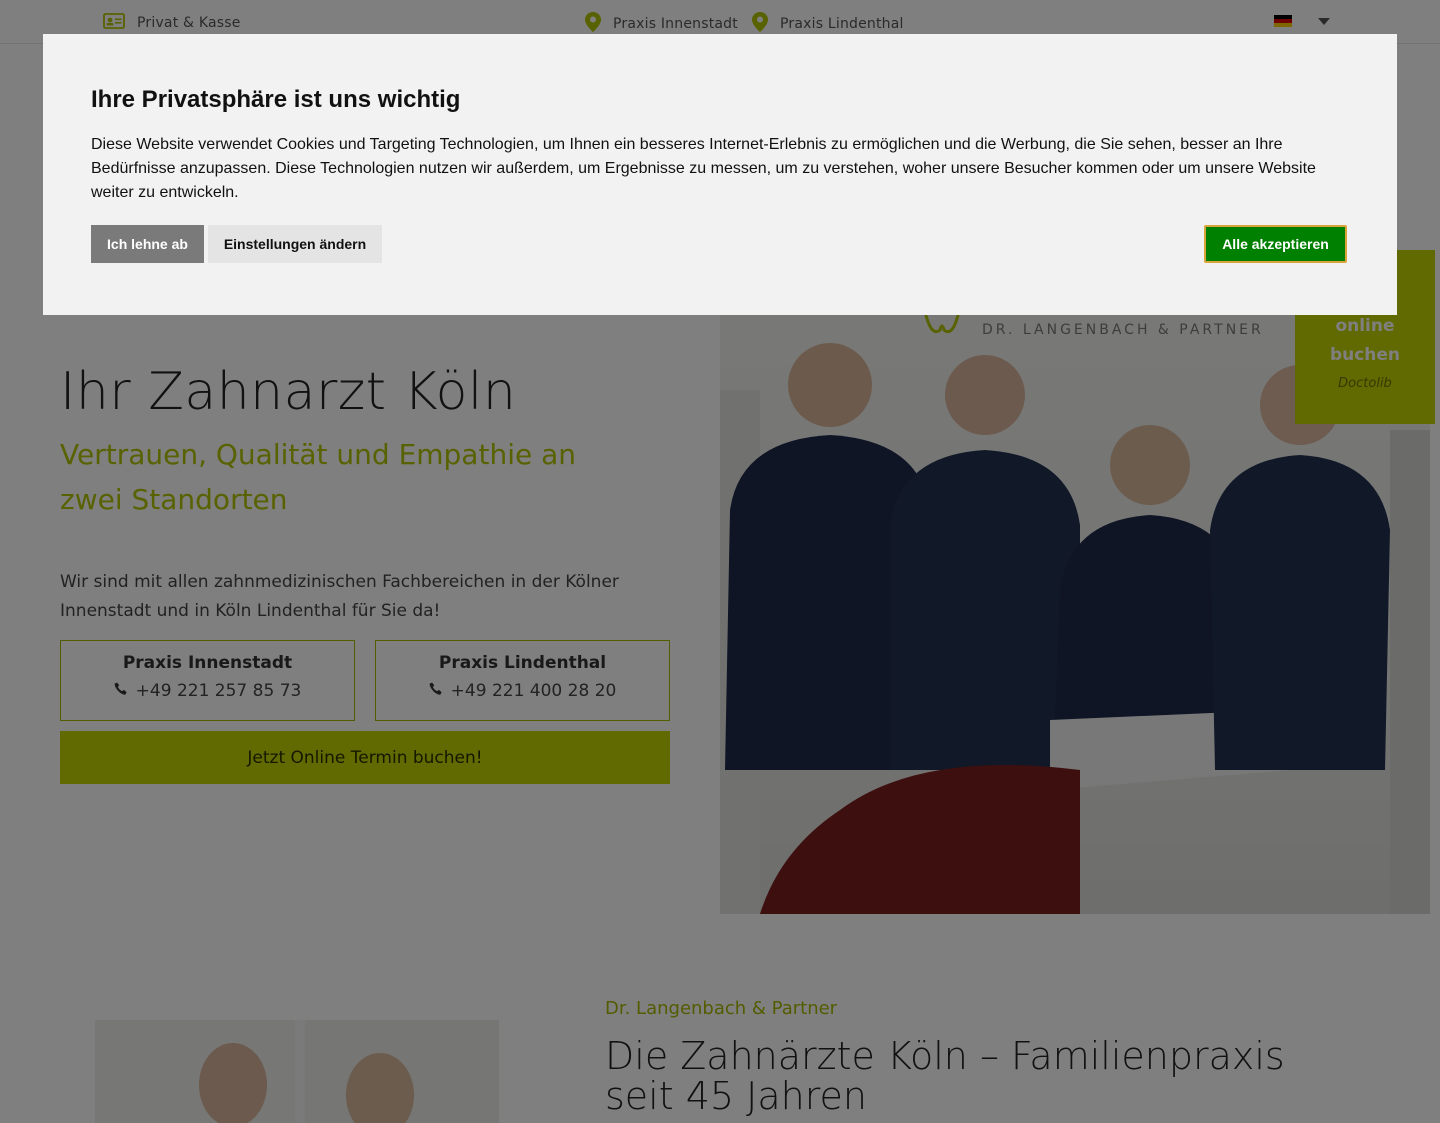 This screenshot has width=1440, height=1123. I want to click on decline-button: Ich lehne ab, so click(147, 244).